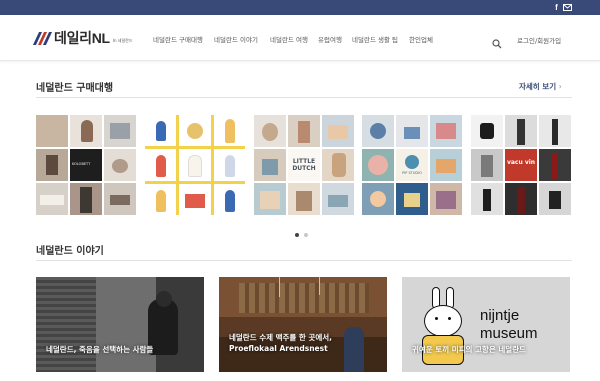 The height and width of the screenshot is (381, 600). I want to click on nav-item-life-tips: 네덜란드 생활 팁, so click(375, 39).